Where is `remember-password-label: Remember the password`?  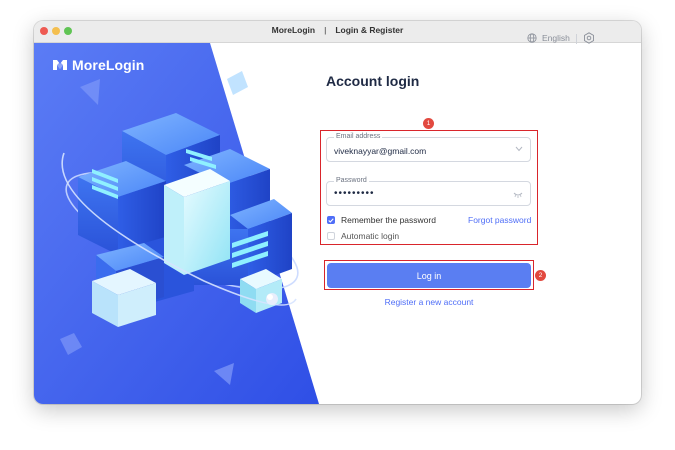 remember-password-label: Remember the password is located at coordinates (388, 220).